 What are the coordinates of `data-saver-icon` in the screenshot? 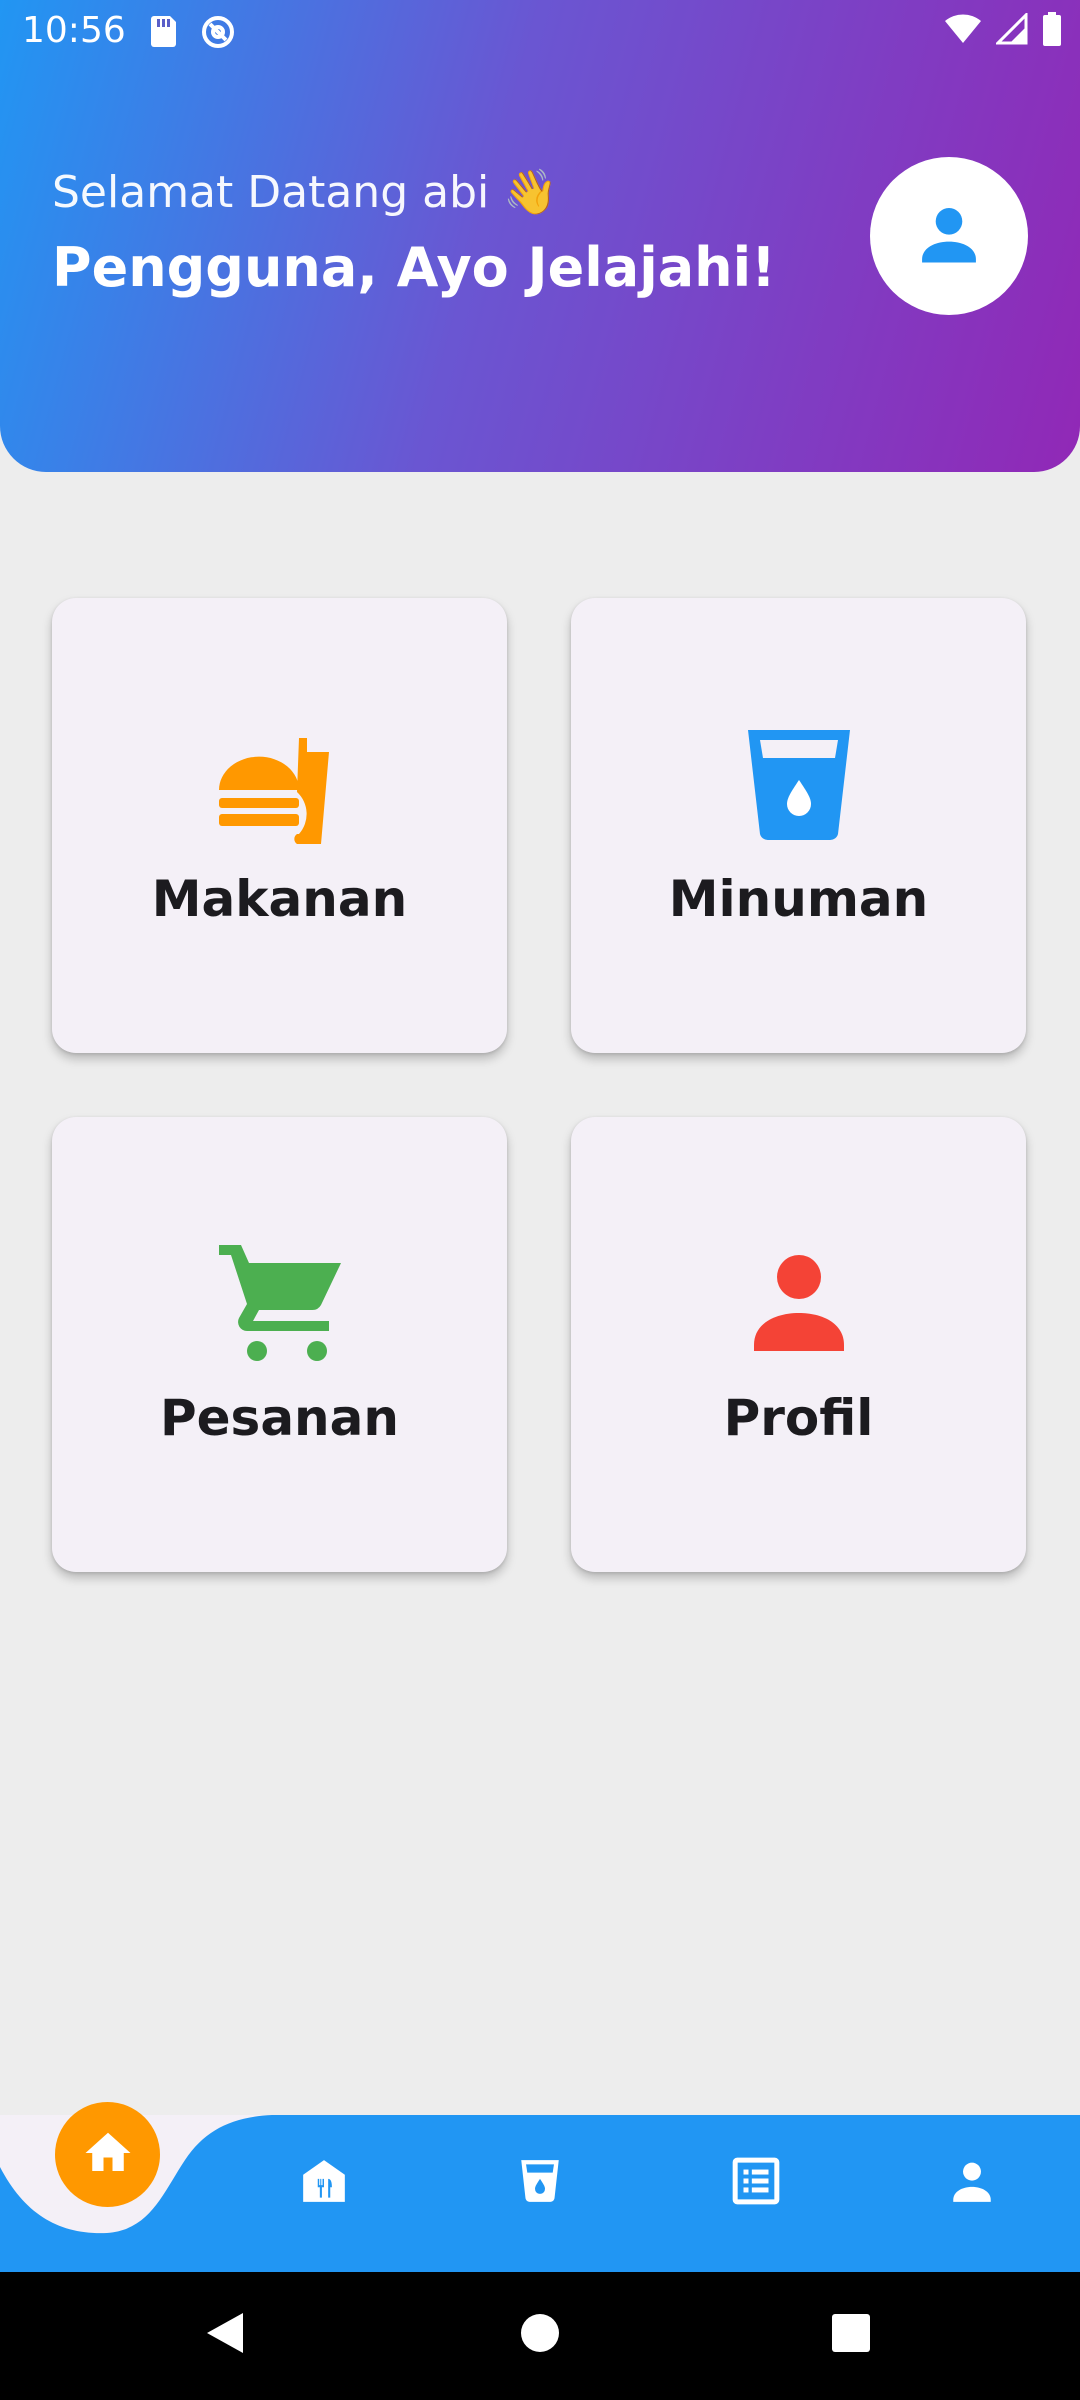 It's located at (218, 34).